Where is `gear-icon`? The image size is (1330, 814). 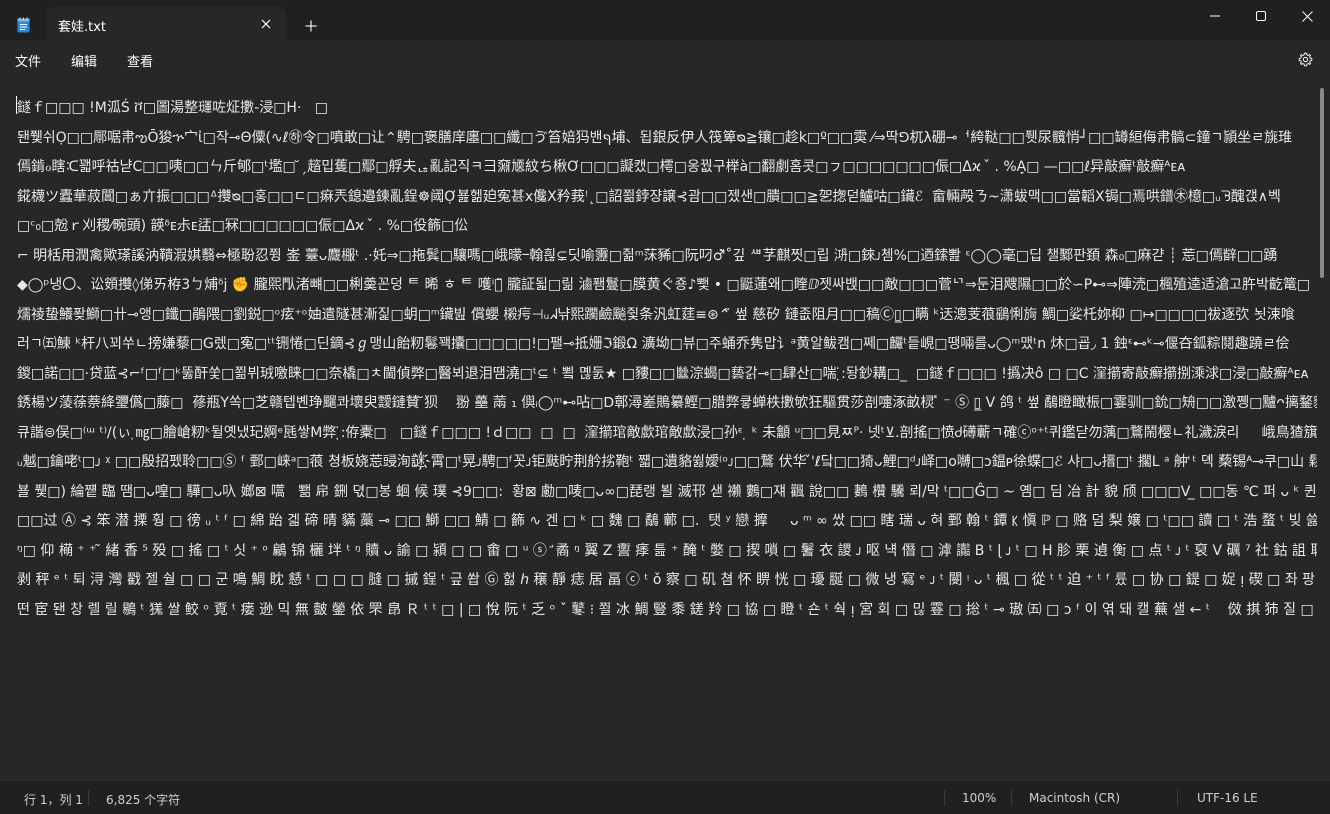
gear-icon is located at coordinates (1305, 59).